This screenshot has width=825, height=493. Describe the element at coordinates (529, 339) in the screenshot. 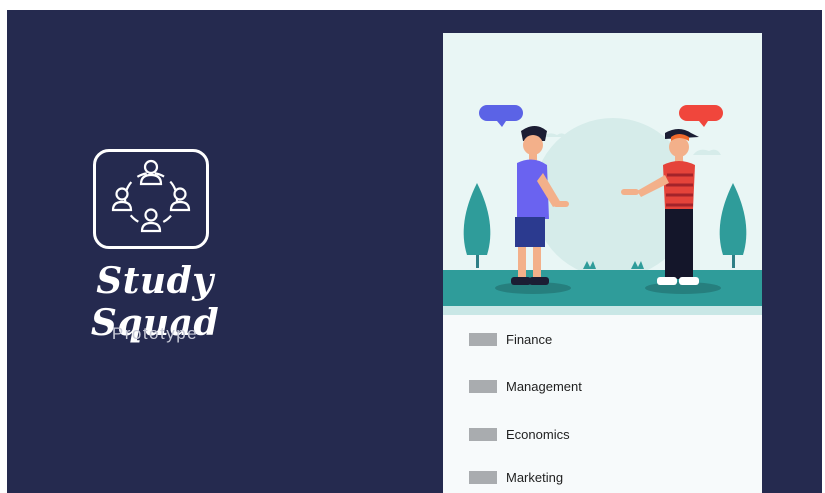

I see `list-item-label: Finance` at that location.